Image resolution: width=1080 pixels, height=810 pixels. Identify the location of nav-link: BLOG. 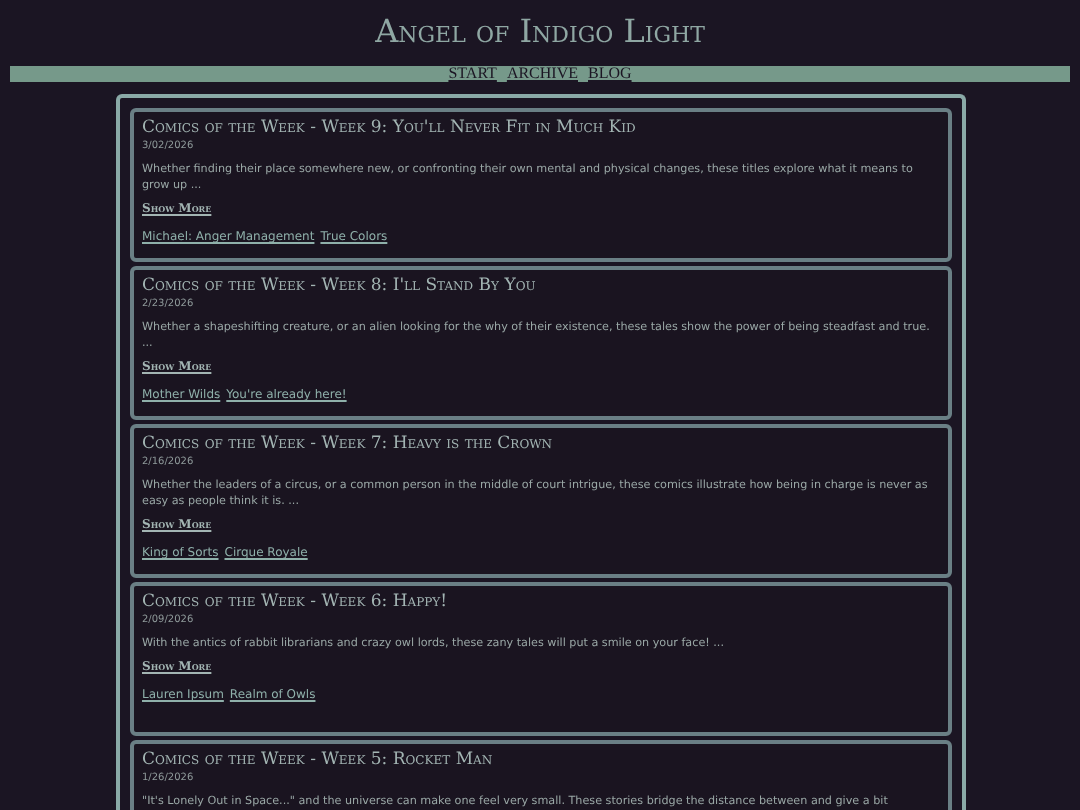
(610, 74).